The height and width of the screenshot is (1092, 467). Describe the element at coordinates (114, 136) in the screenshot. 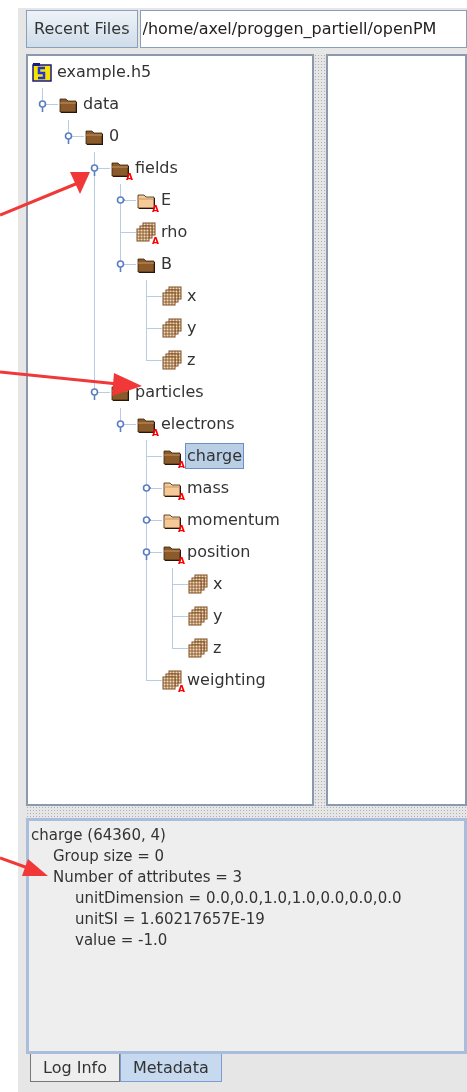

I see `tree-item-label: 0` at that location.